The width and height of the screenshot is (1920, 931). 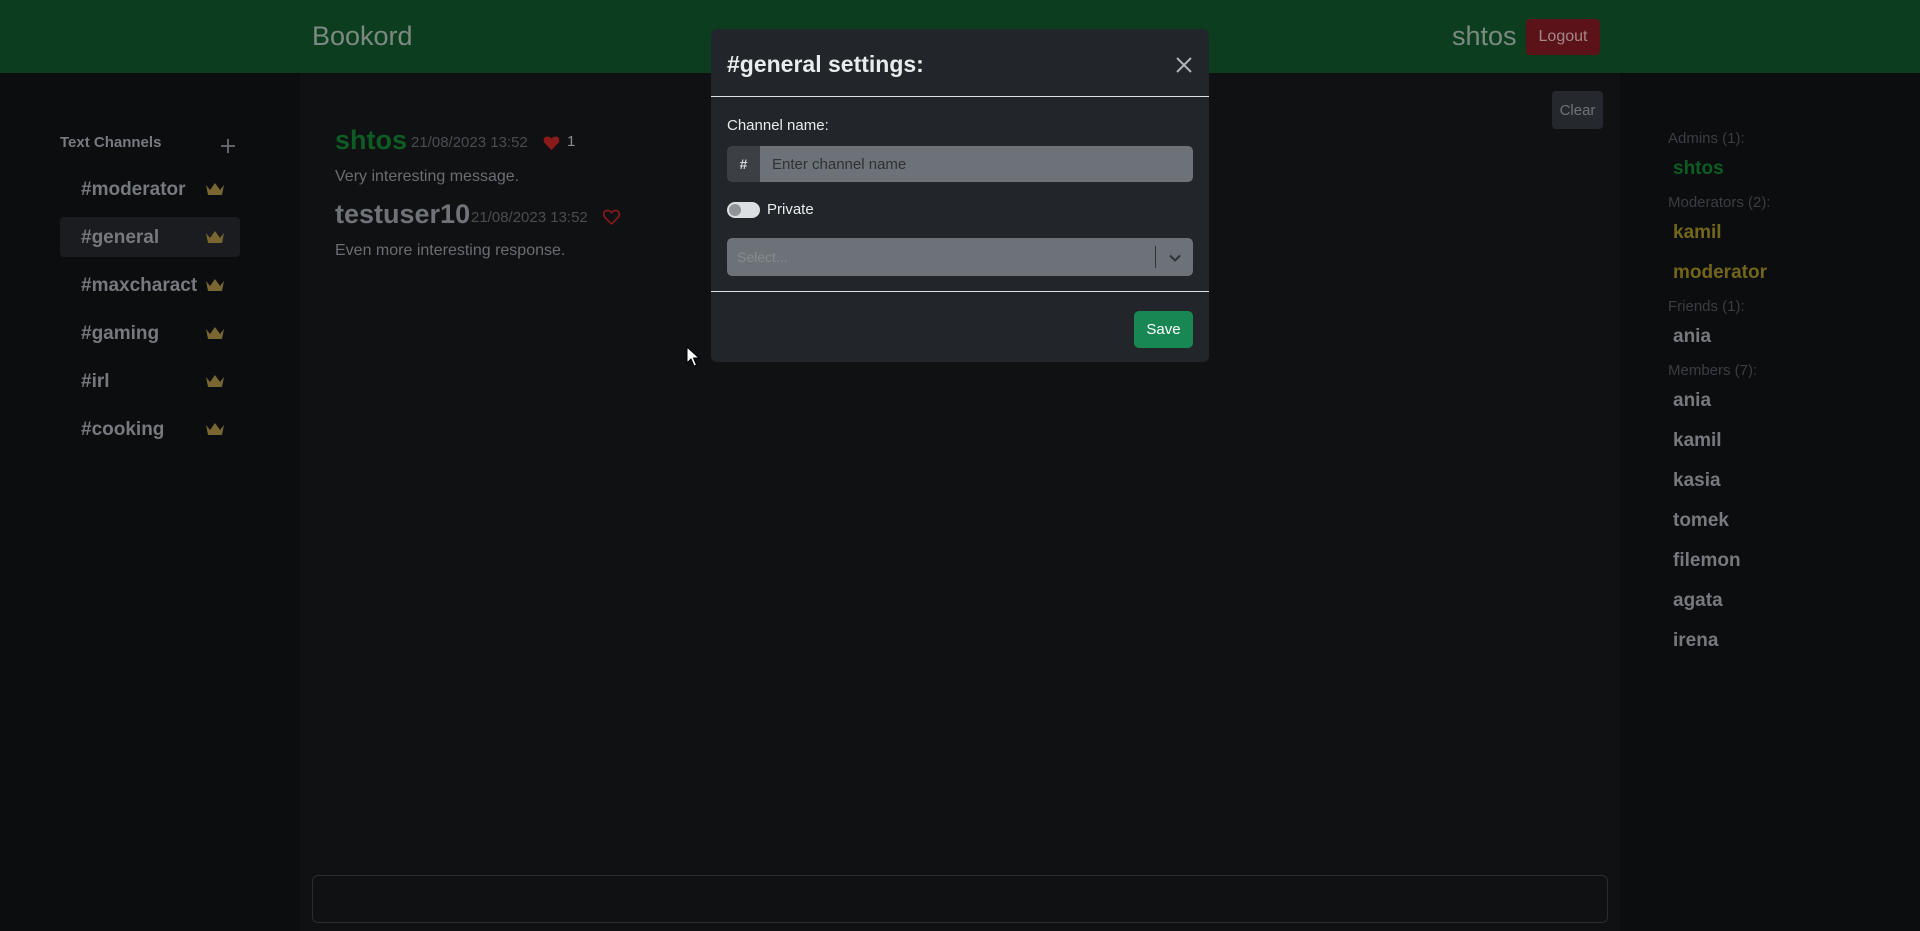 I want to click on members-heading: Members (7):, so click(x=1713, y=370).